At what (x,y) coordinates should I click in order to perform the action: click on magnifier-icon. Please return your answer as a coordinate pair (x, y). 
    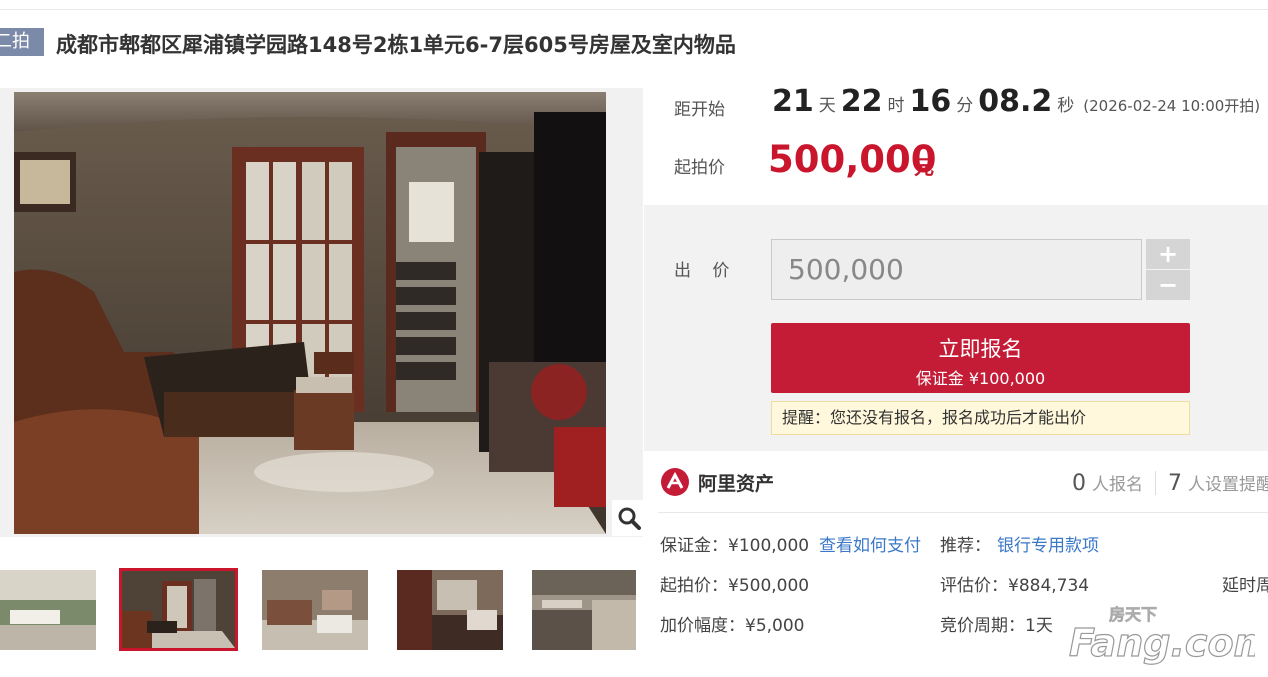
    Looking at the image, I should click on (629, 518).